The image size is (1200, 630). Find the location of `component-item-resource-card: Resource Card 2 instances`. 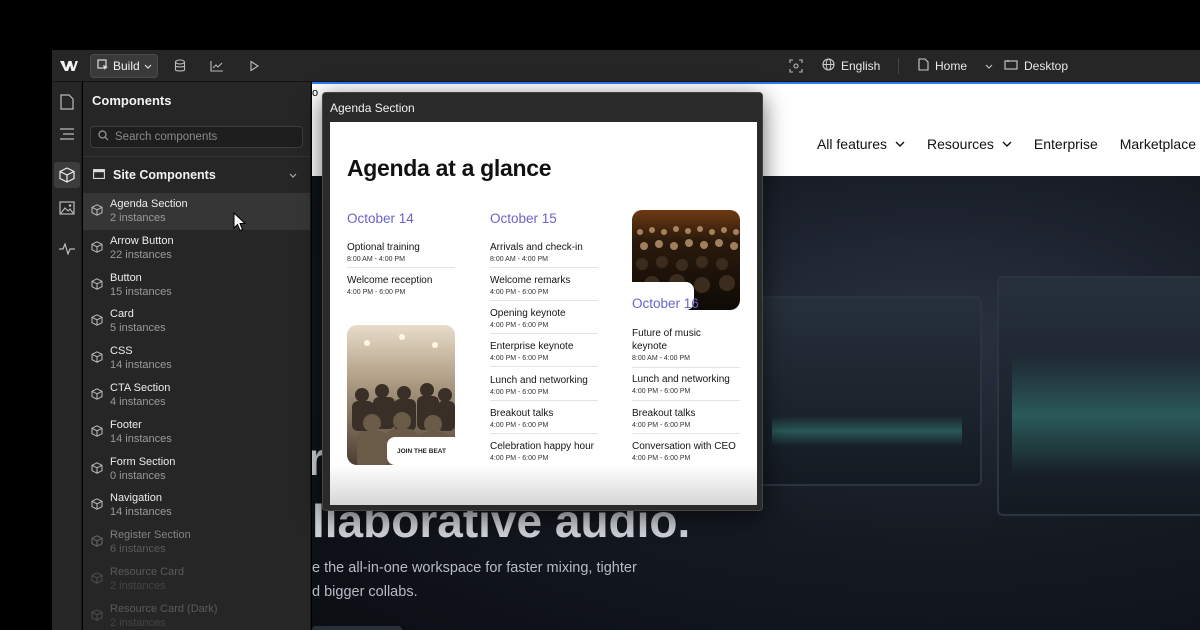

component-item-resource-card: Resource Card 2 instances is located at coordinates (196, 579).